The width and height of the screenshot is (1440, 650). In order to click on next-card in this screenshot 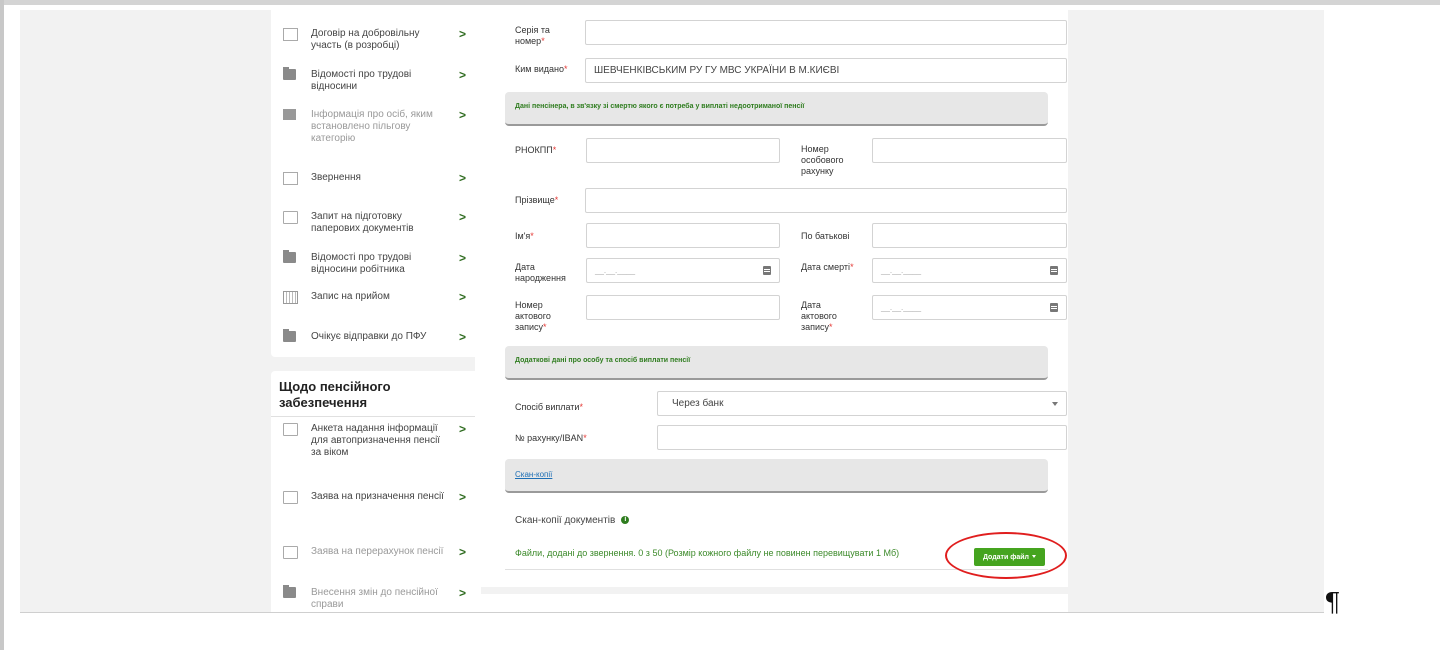, I will do `click(771, 603)`.